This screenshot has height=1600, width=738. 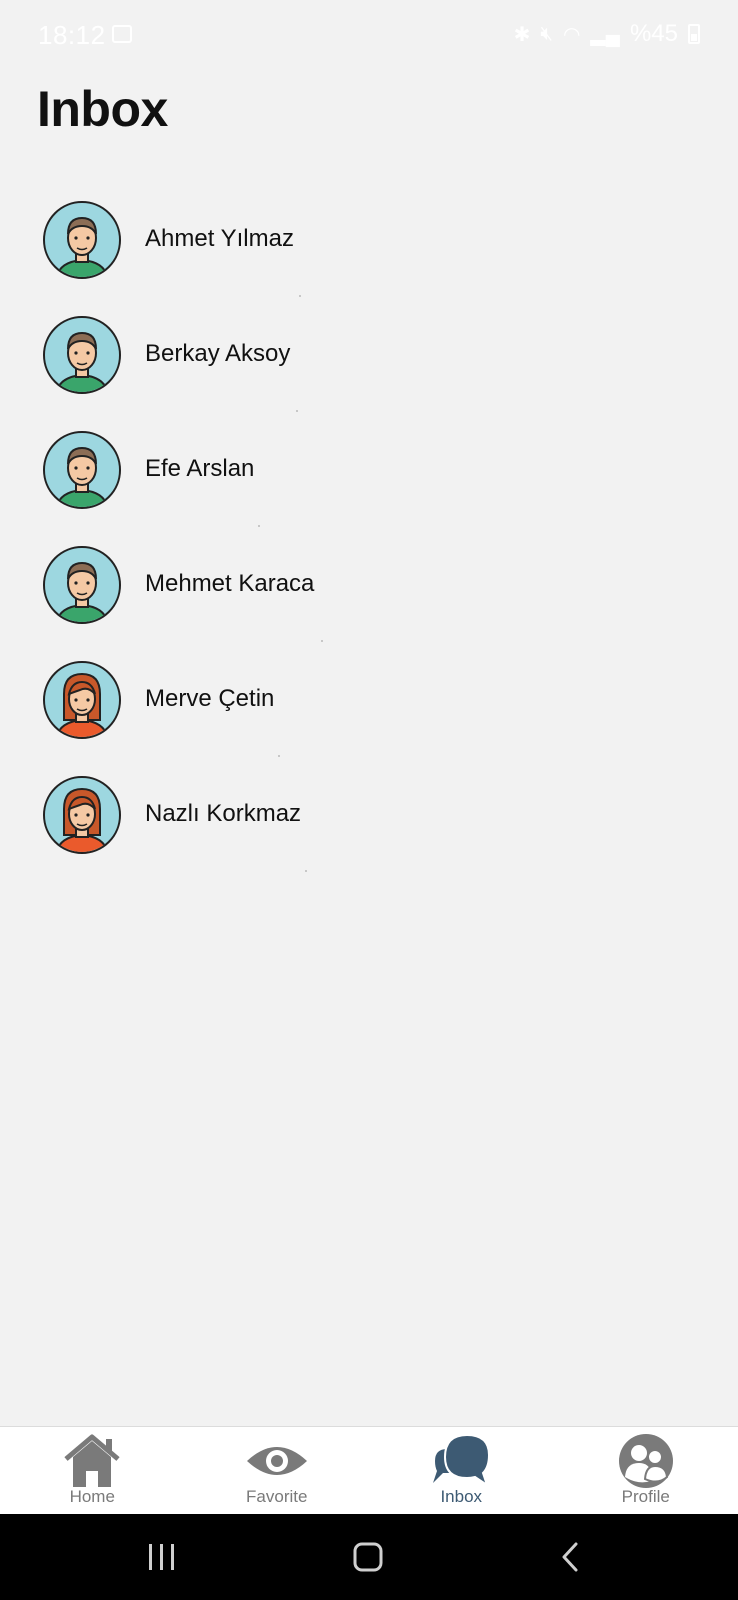 I want to click on home-square-icon, so click(x=368, y=1557).